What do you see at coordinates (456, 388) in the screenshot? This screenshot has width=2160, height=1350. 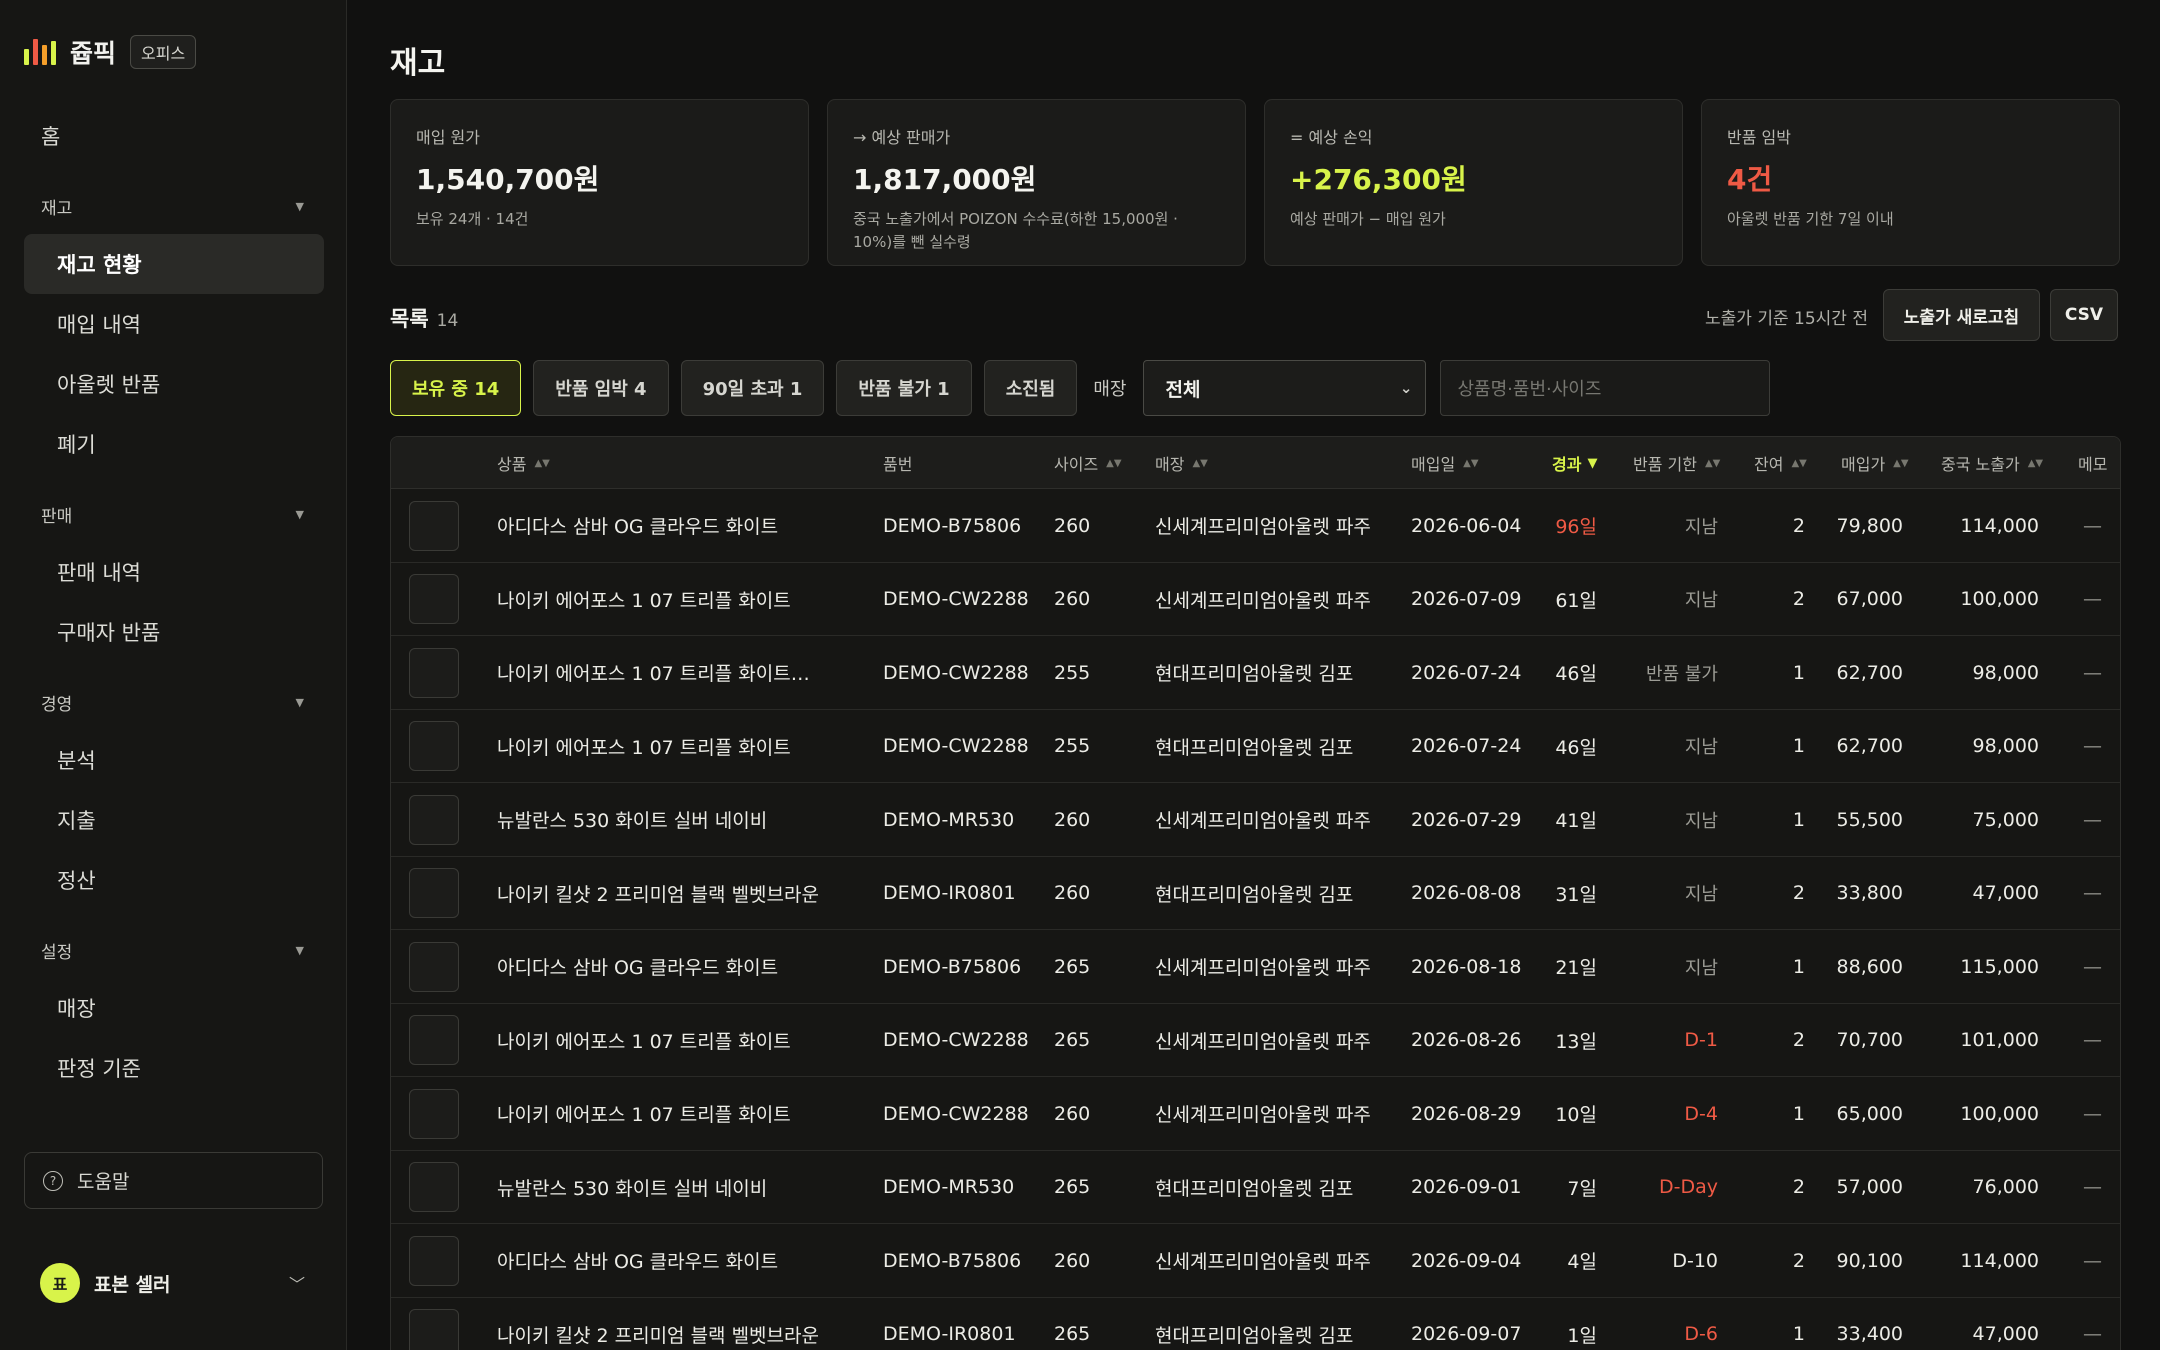 I see `filter-chip-holding: 보유 중 14` at bounding box center [456, 388].